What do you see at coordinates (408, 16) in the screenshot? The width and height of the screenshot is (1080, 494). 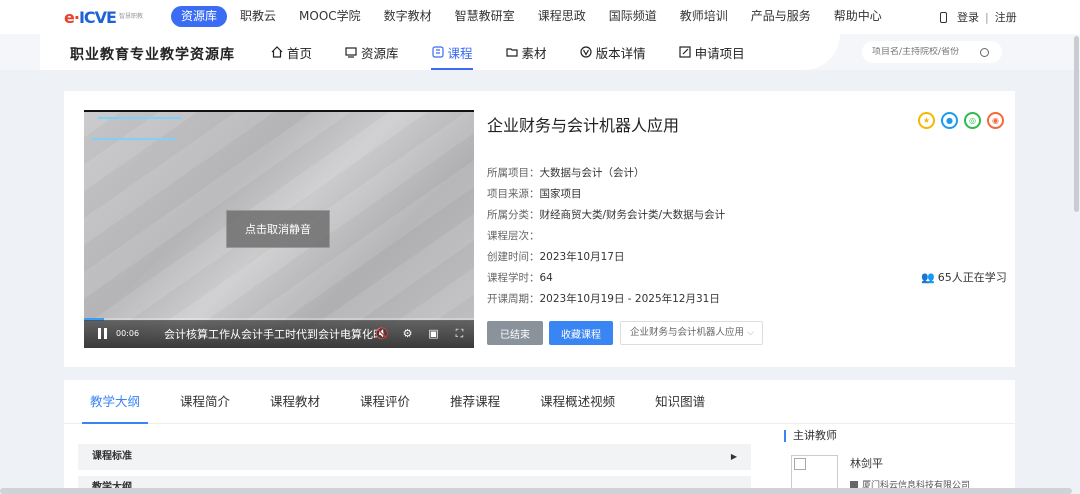 I see `topnav-item-digital-textbook: 数字教材` at bounding box center [408, 16].